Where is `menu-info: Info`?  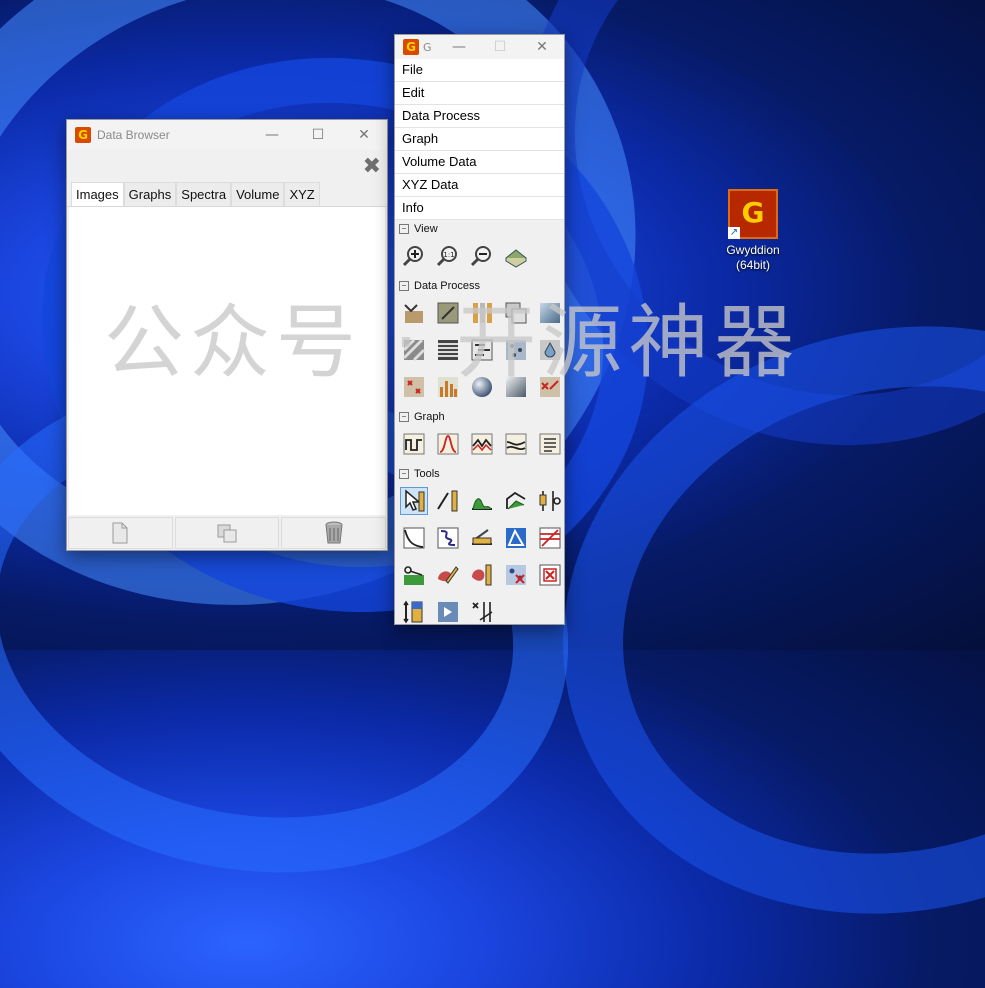
menu-info: Info is located at coordinates (479, 208).